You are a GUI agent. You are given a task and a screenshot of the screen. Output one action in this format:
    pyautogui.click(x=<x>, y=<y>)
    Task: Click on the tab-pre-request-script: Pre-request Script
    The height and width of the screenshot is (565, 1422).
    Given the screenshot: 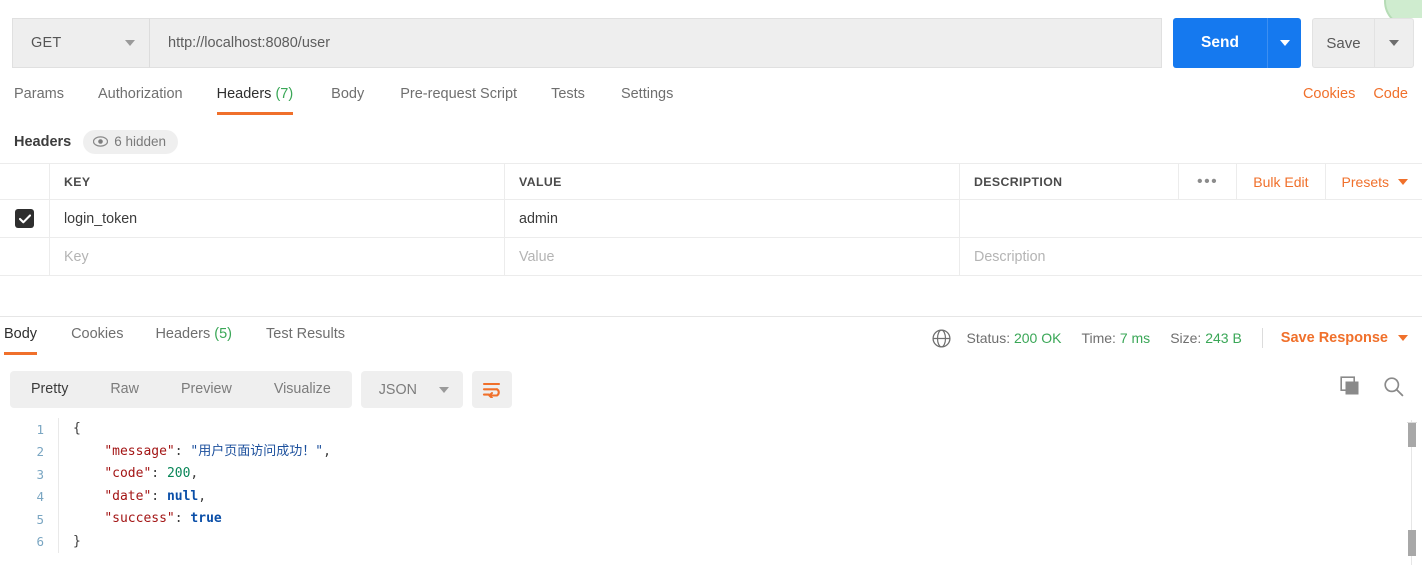 What is the action you would take?
    pyautogui.click(x=458, y=98)
    